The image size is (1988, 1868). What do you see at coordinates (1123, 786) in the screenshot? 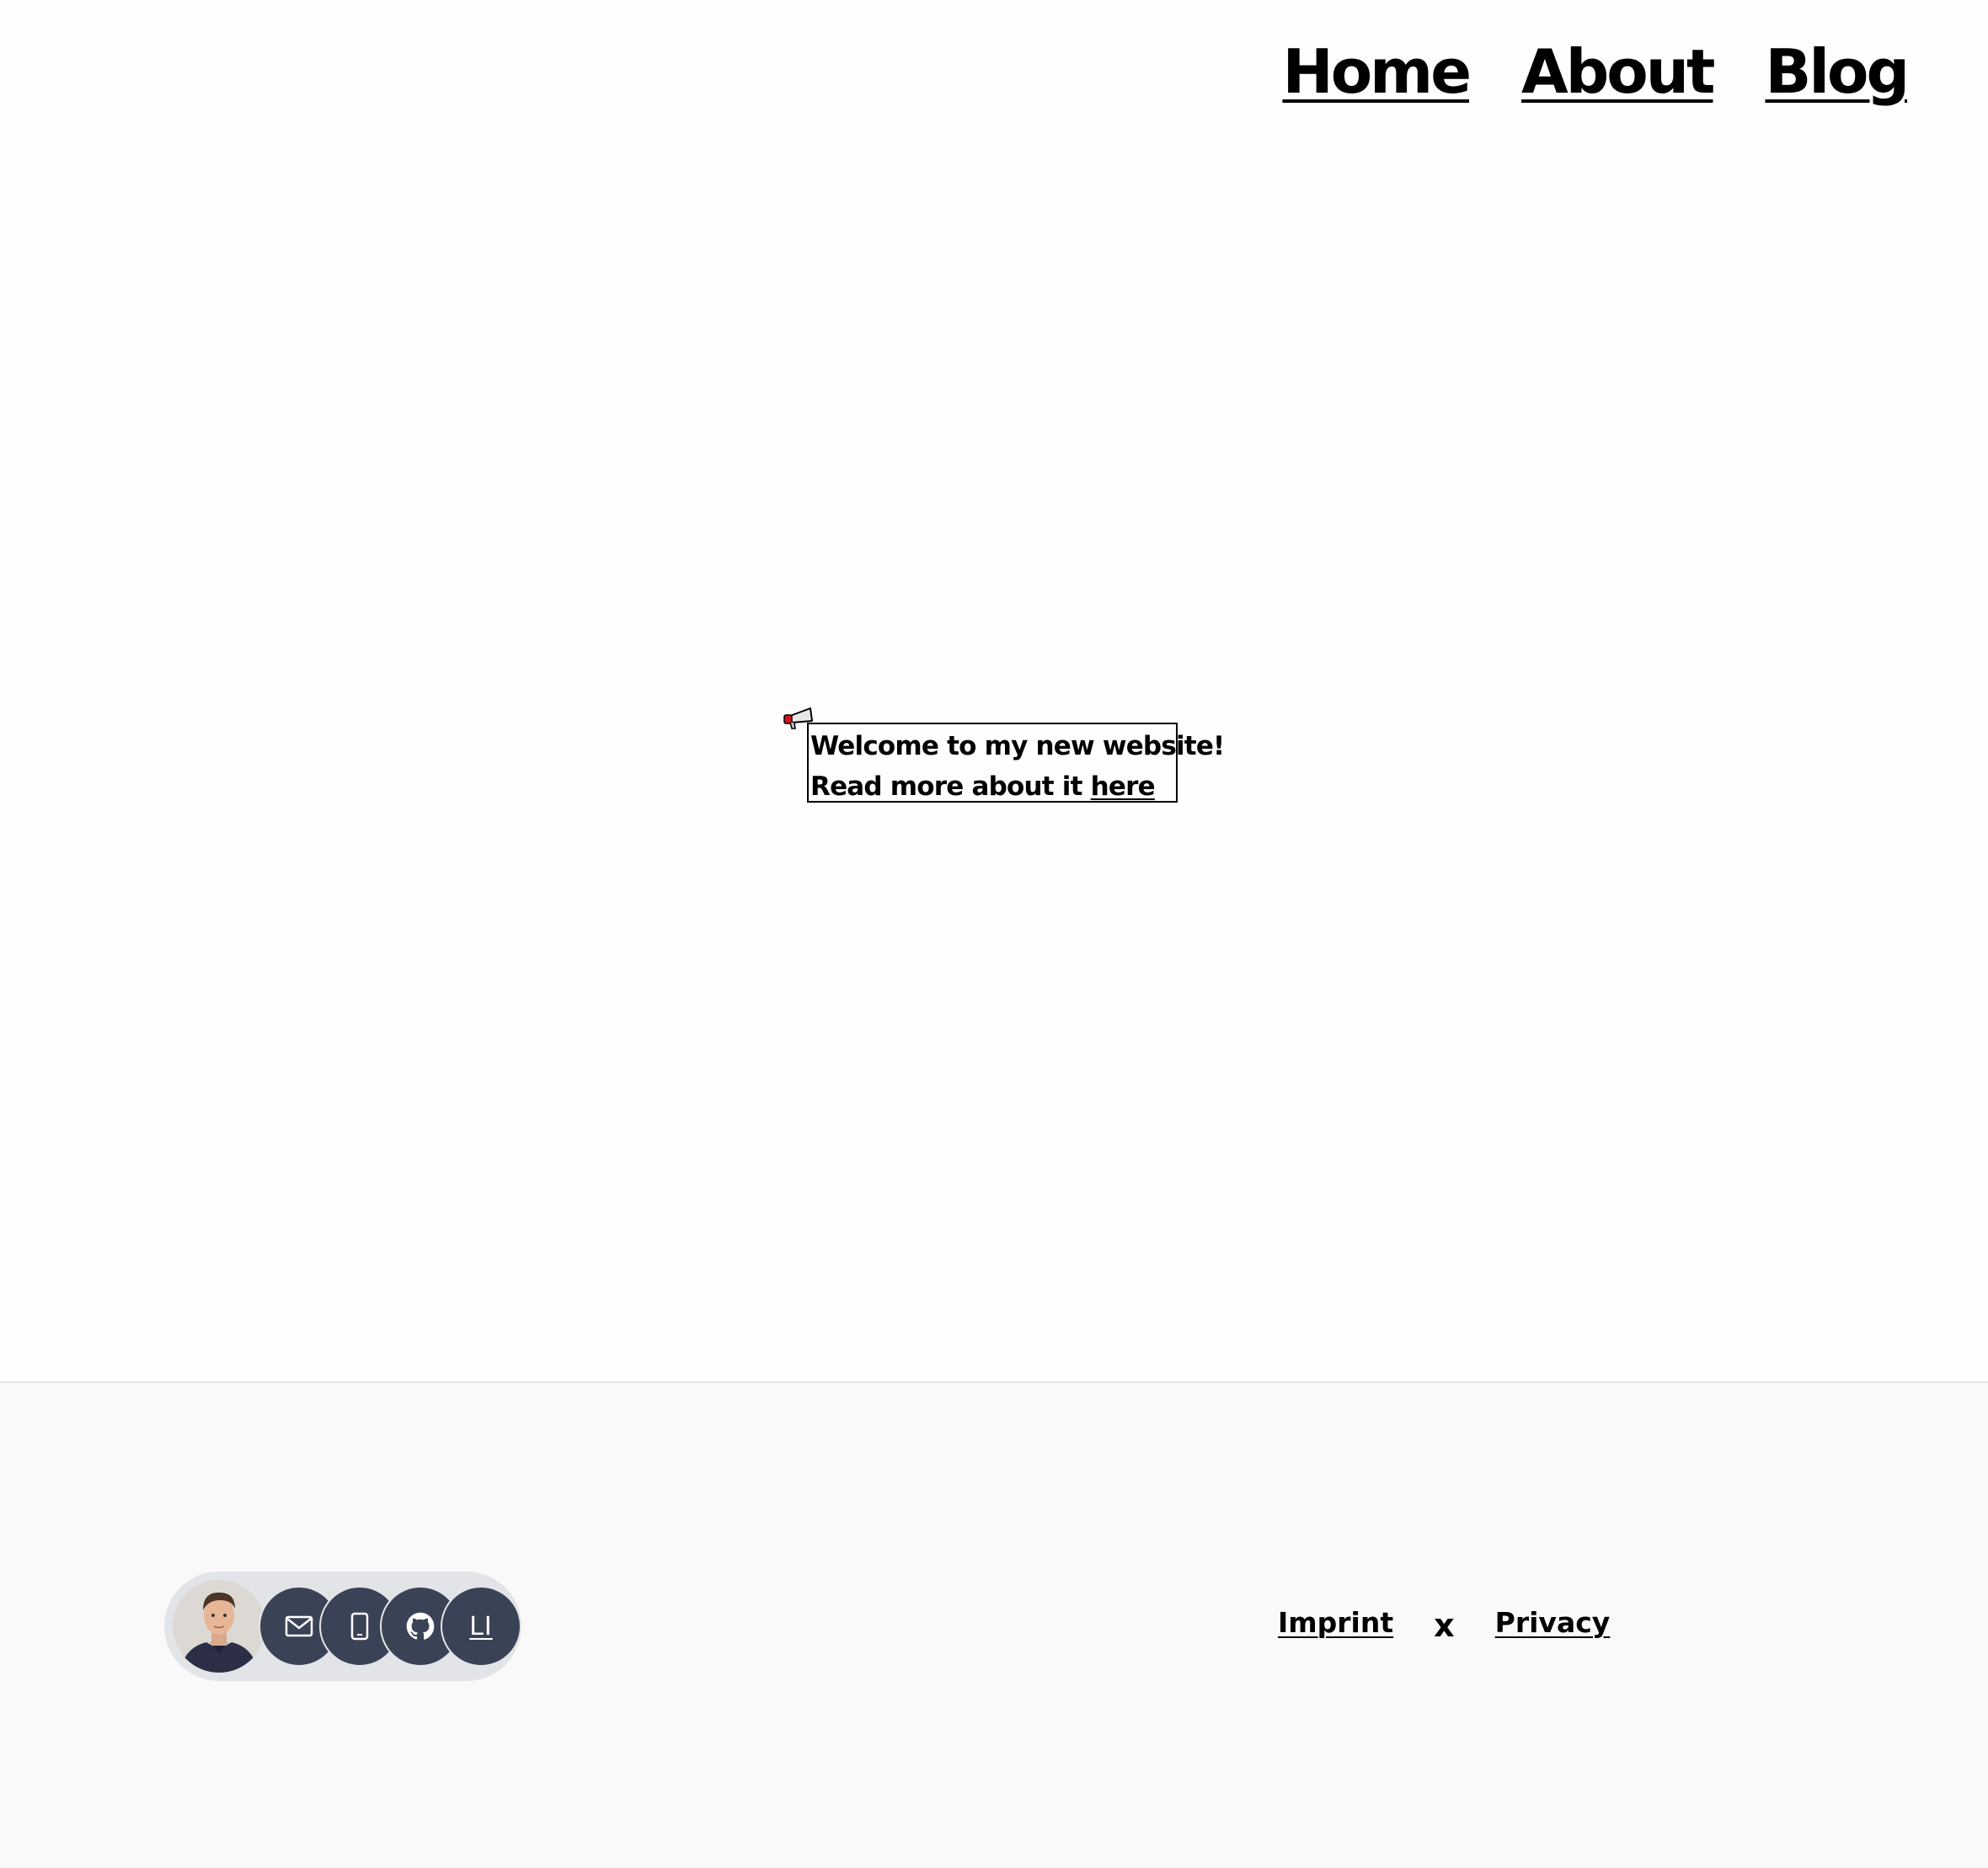
I see `announcement-link: here` at bounding box center [1123, 786].